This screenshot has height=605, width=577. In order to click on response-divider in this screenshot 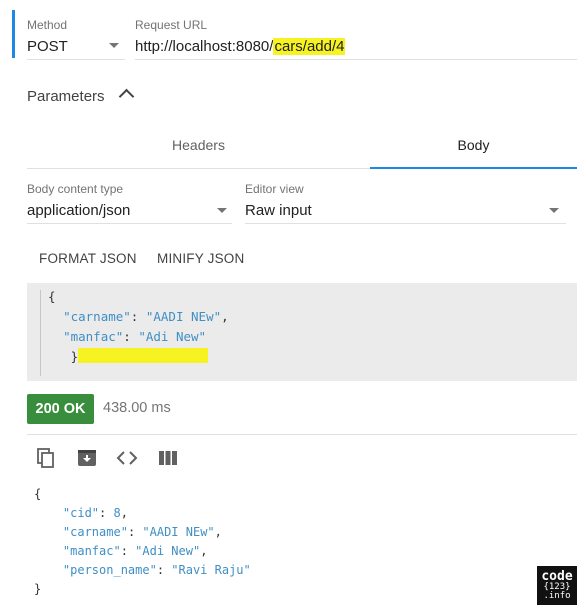, I will do `click(302, 434)`.